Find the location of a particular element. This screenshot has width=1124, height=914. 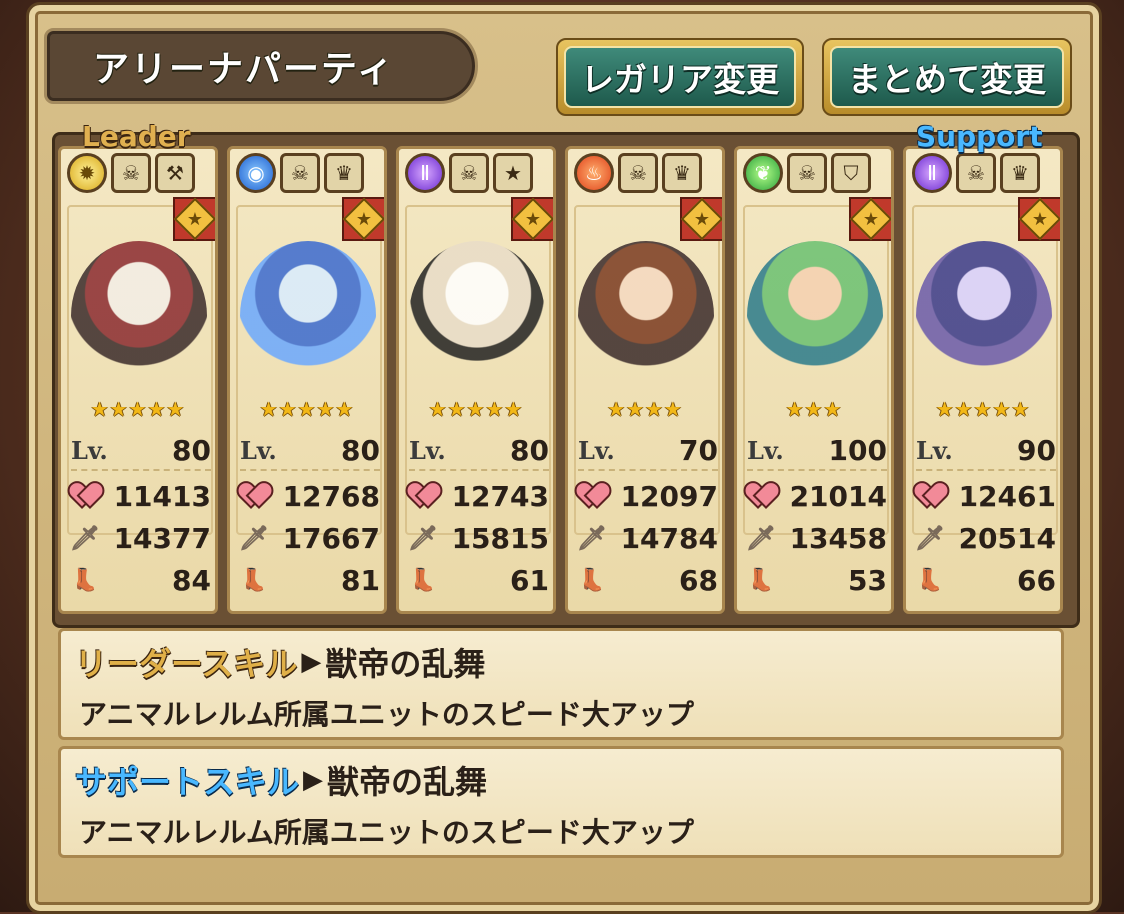

atk-value: 13458 is located at coordinates (838, 538).